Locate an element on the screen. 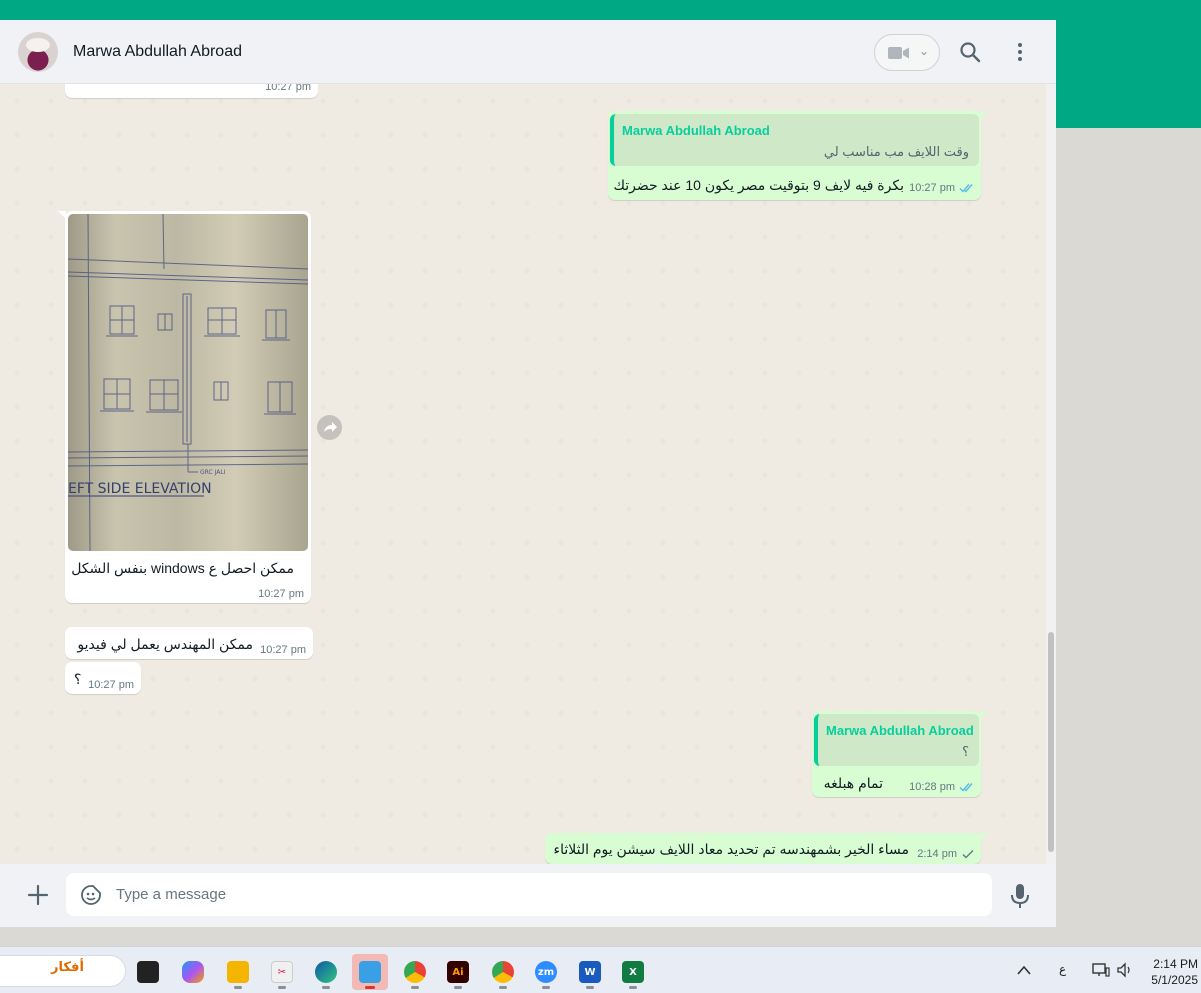 Image resolution: width=1201 pixels, height=993 pixels. menu-kebab-icon is located at coordinates (1020, 52).